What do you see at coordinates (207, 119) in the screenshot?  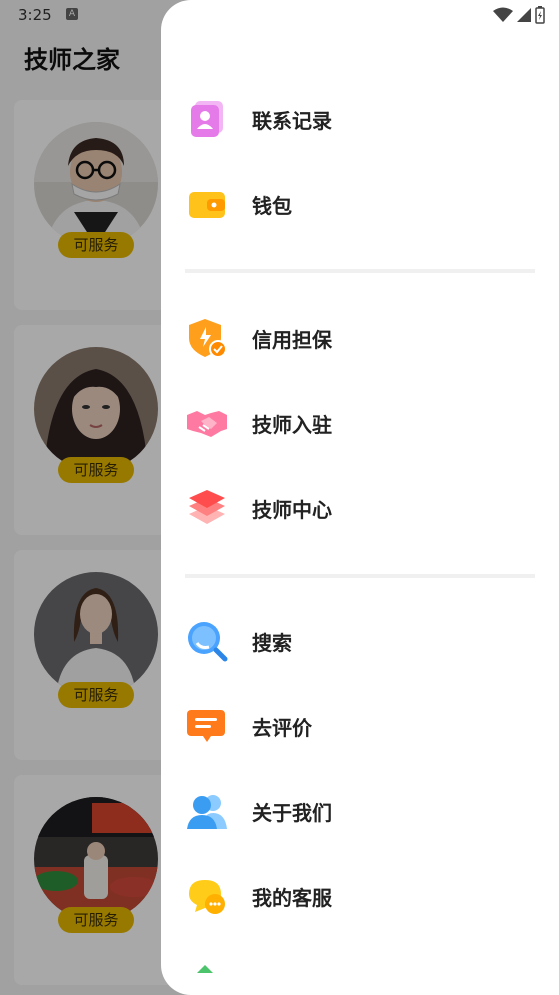 I see `contacts-record-icon` at bounding box center [207, 119].